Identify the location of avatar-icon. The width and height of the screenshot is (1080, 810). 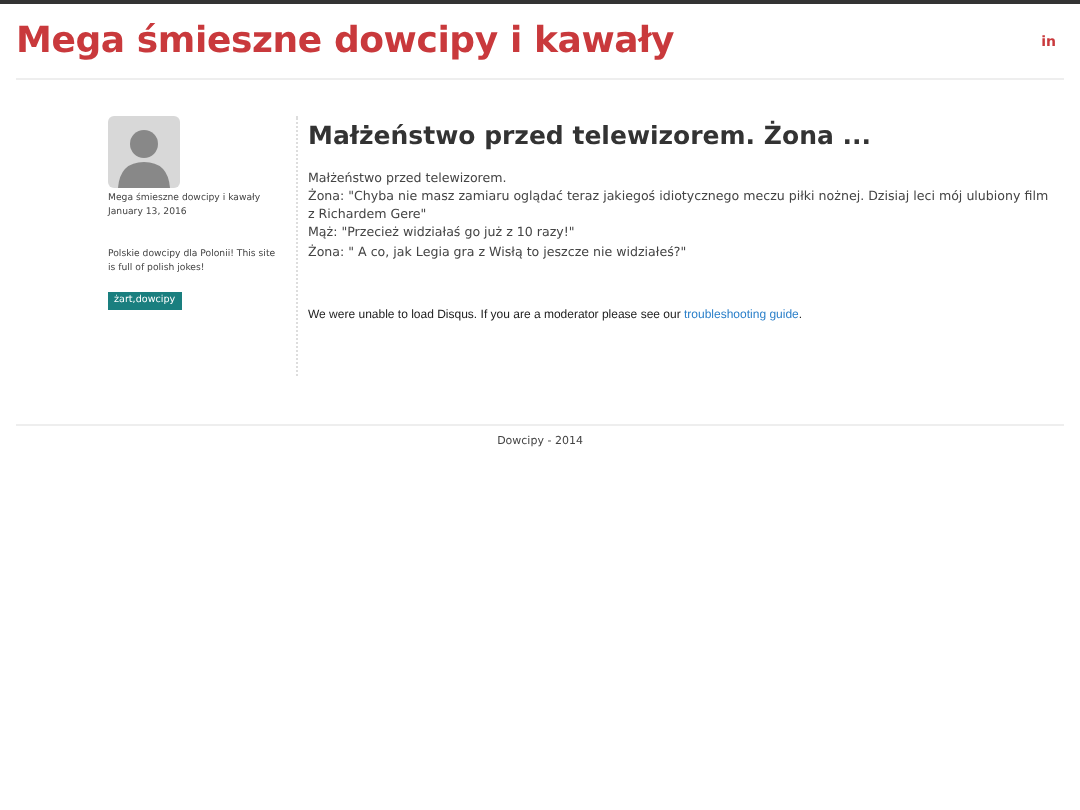
(144, 152).